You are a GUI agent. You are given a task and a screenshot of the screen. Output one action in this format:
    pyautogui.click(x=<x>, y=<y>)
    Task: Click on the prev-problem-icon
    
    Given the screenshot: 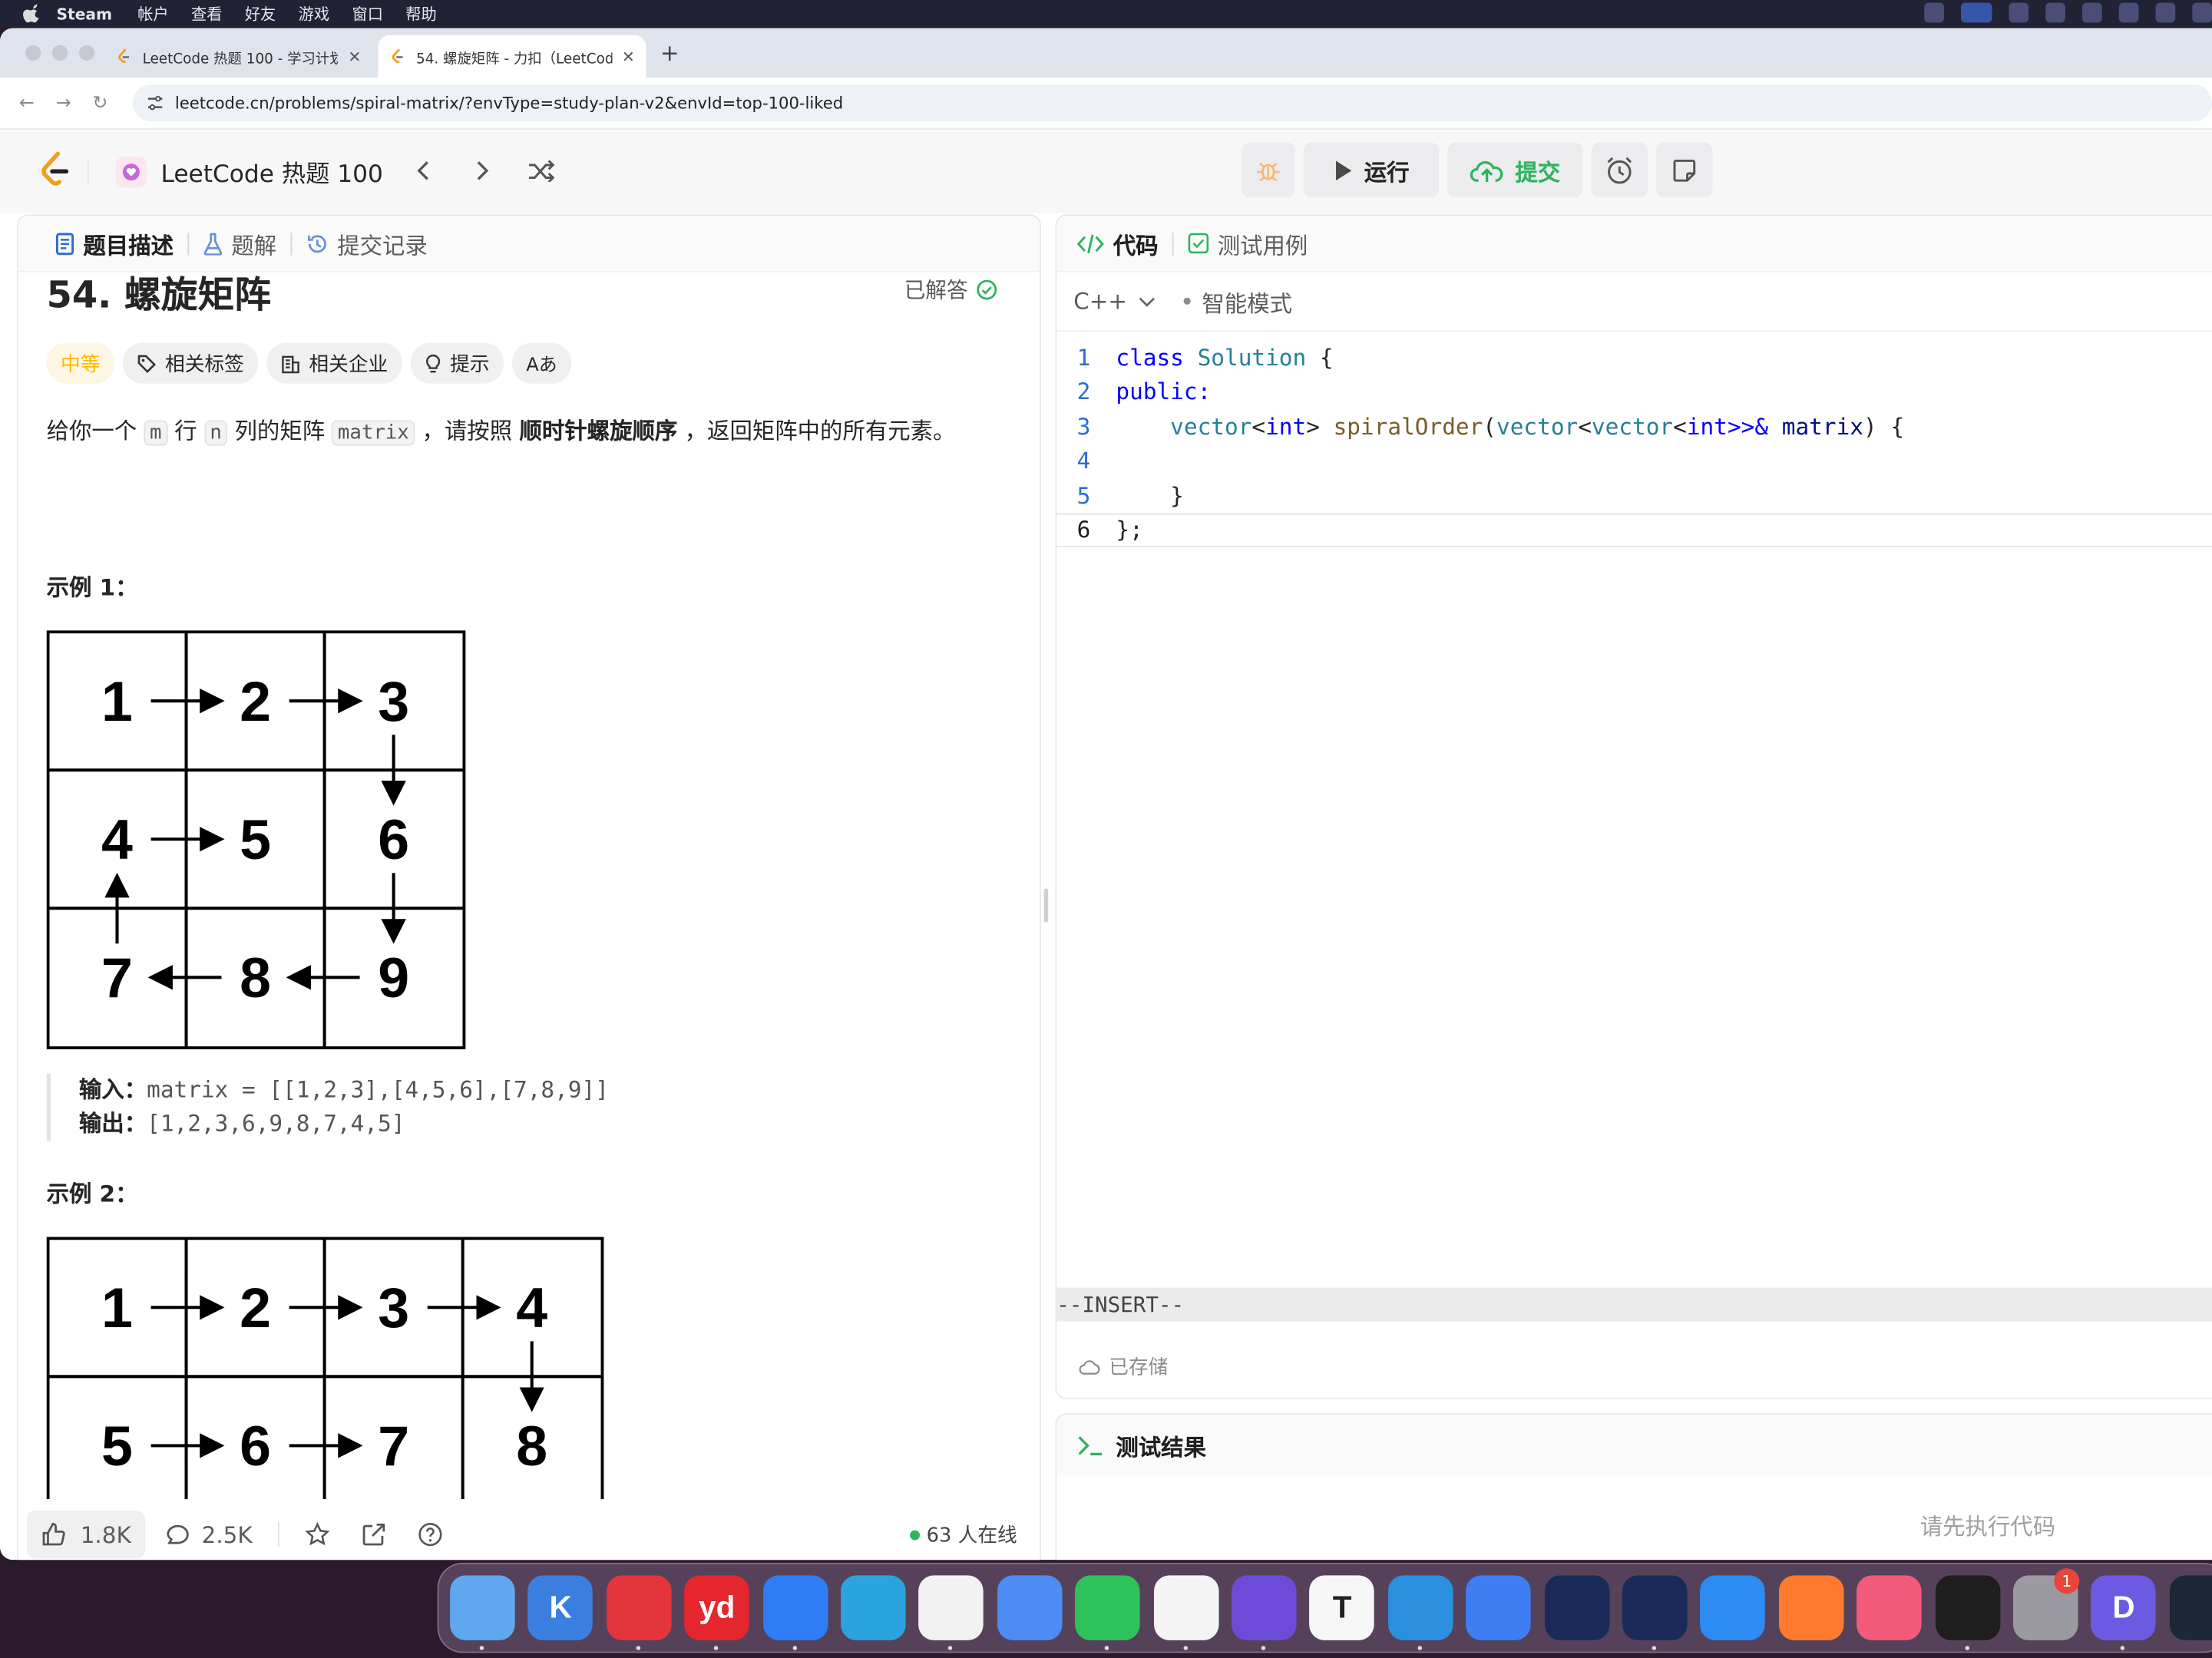 What is the action you would take?
    pyautogui.click(x=423, y=170)
    